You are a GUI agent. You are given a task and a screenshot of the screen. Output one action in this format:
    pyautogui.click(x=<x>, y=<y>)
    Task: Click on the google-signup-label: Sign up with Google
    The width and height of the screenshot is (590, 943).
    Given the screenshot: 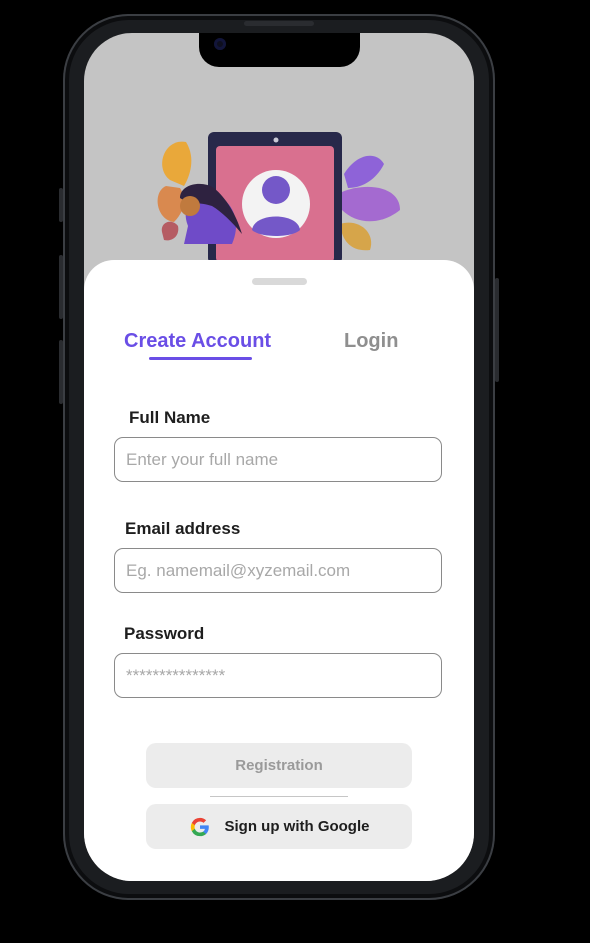 What is the action you would take?
    pyautogui.click(x=297, y=826)
    